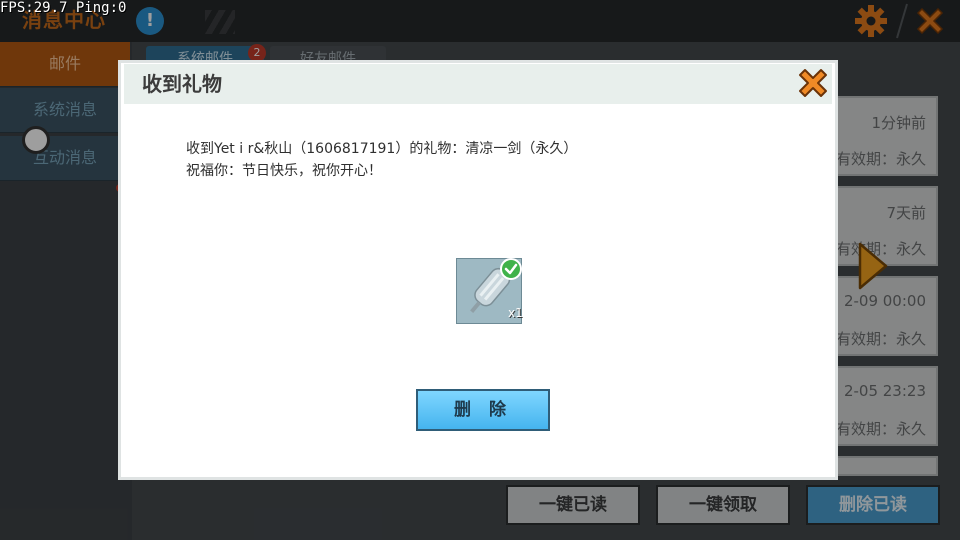 The height and width of the screenshot is (540, 960). What do you see at coordinates (63, 8) in the screenshot?
I see `fps-counter: FPS:29.7 Ping:0` at bounding box center [63, 8].